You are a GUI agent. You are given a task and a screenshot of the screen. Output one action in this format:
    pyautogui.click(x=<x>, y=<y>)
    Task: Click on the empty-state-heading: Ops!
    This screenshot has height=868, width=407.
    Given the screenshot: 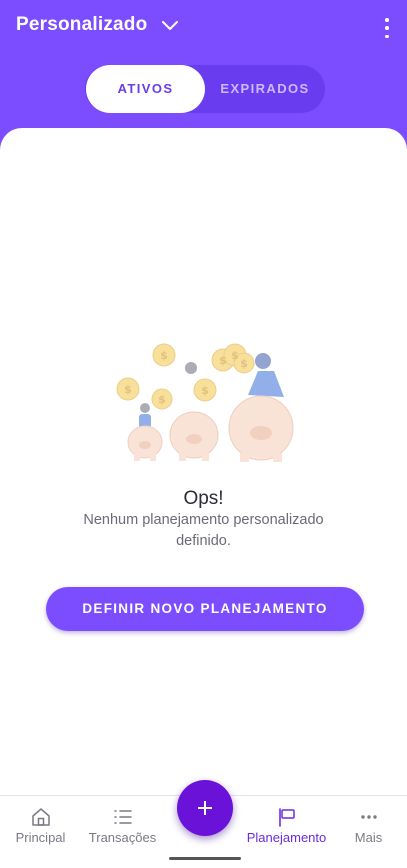 What is the action you would take?
    pyautogui.click(x=203, y=498)
    